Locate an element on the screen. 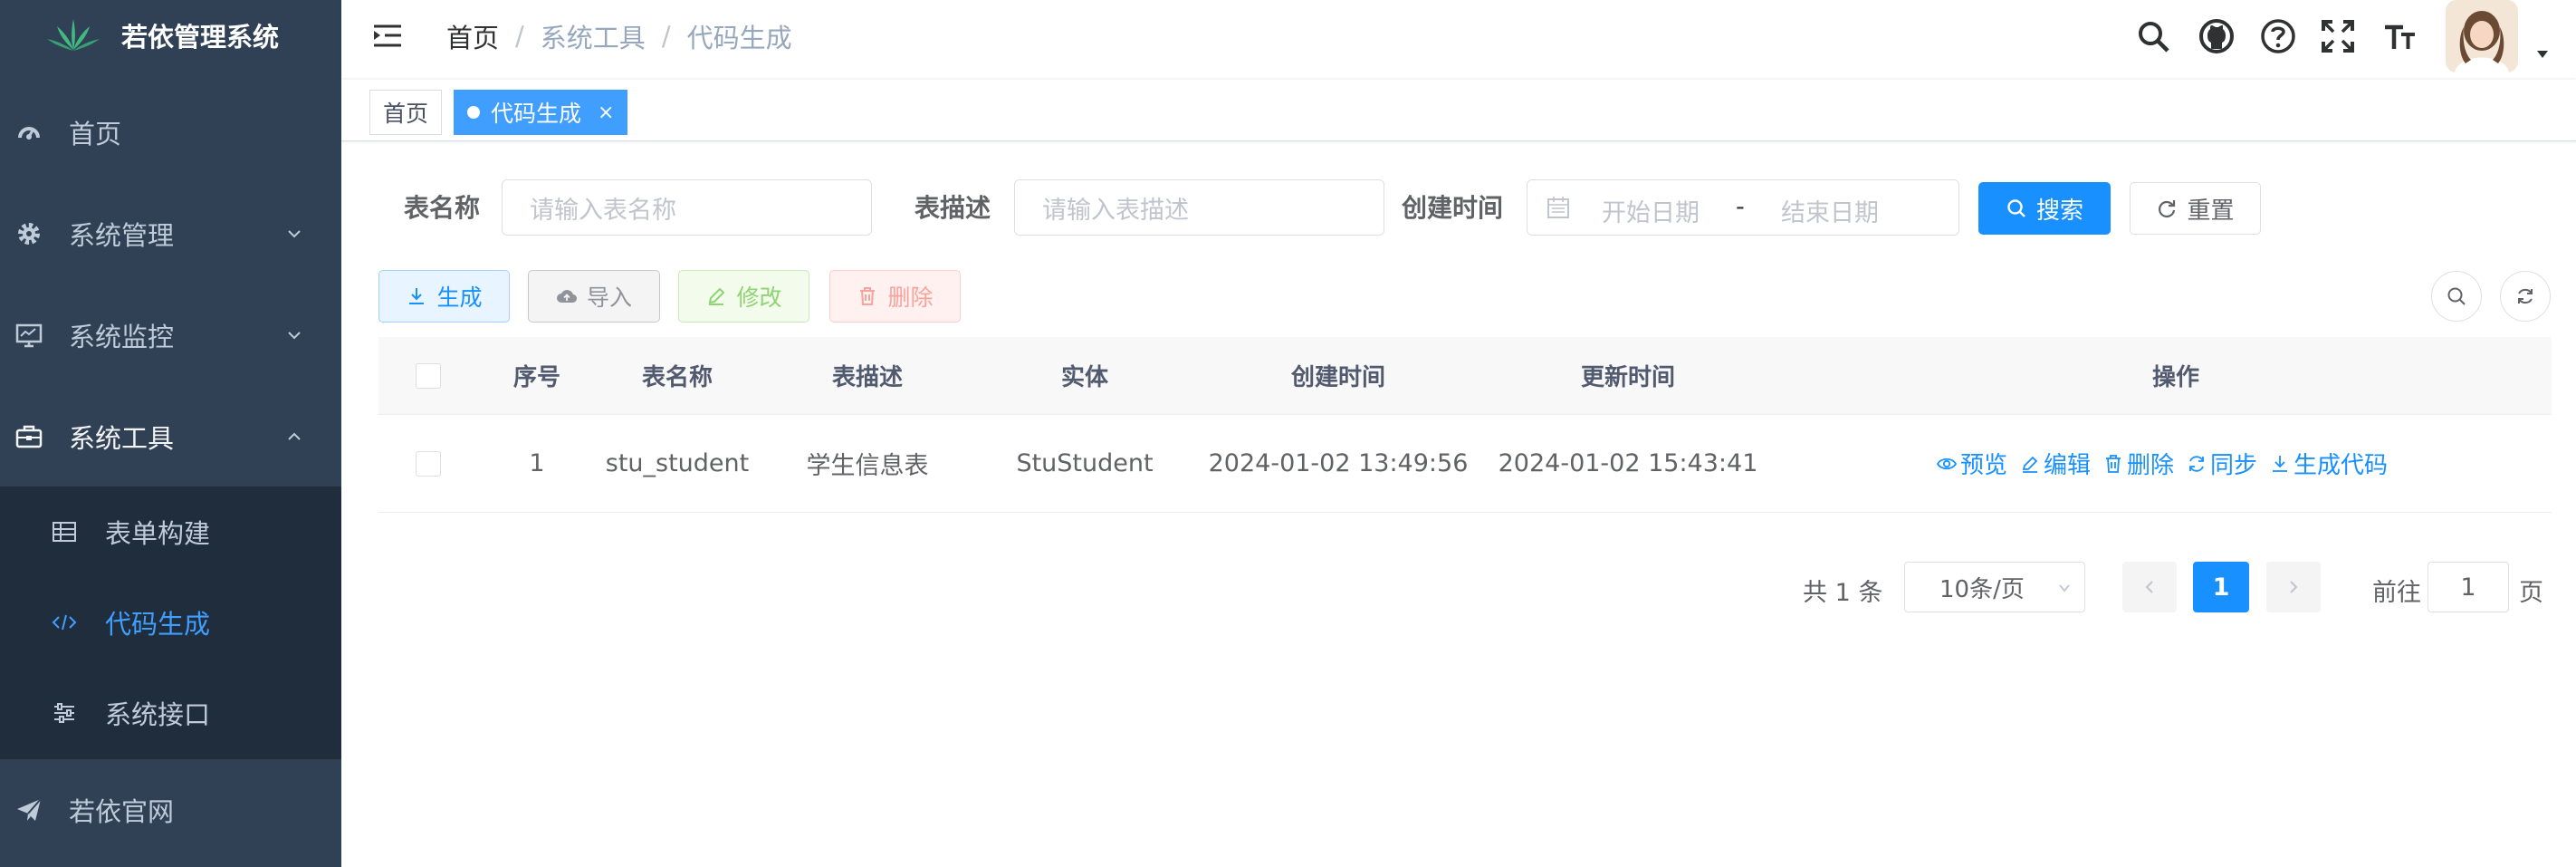 The height and width of the screenshot is (867, 2576). refresh-icon is located at coordinates (2167, 209).